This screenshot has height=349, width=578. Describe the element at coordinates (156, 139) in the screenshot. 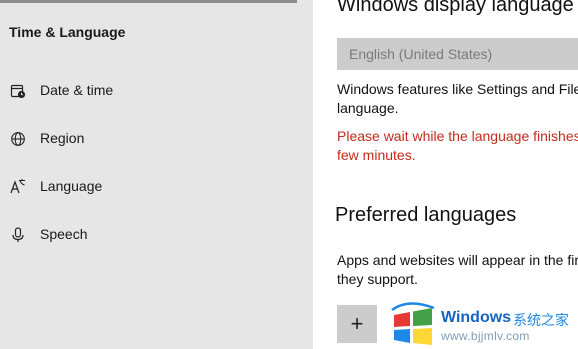

I see `sidebar-item-region: Region` at that location.